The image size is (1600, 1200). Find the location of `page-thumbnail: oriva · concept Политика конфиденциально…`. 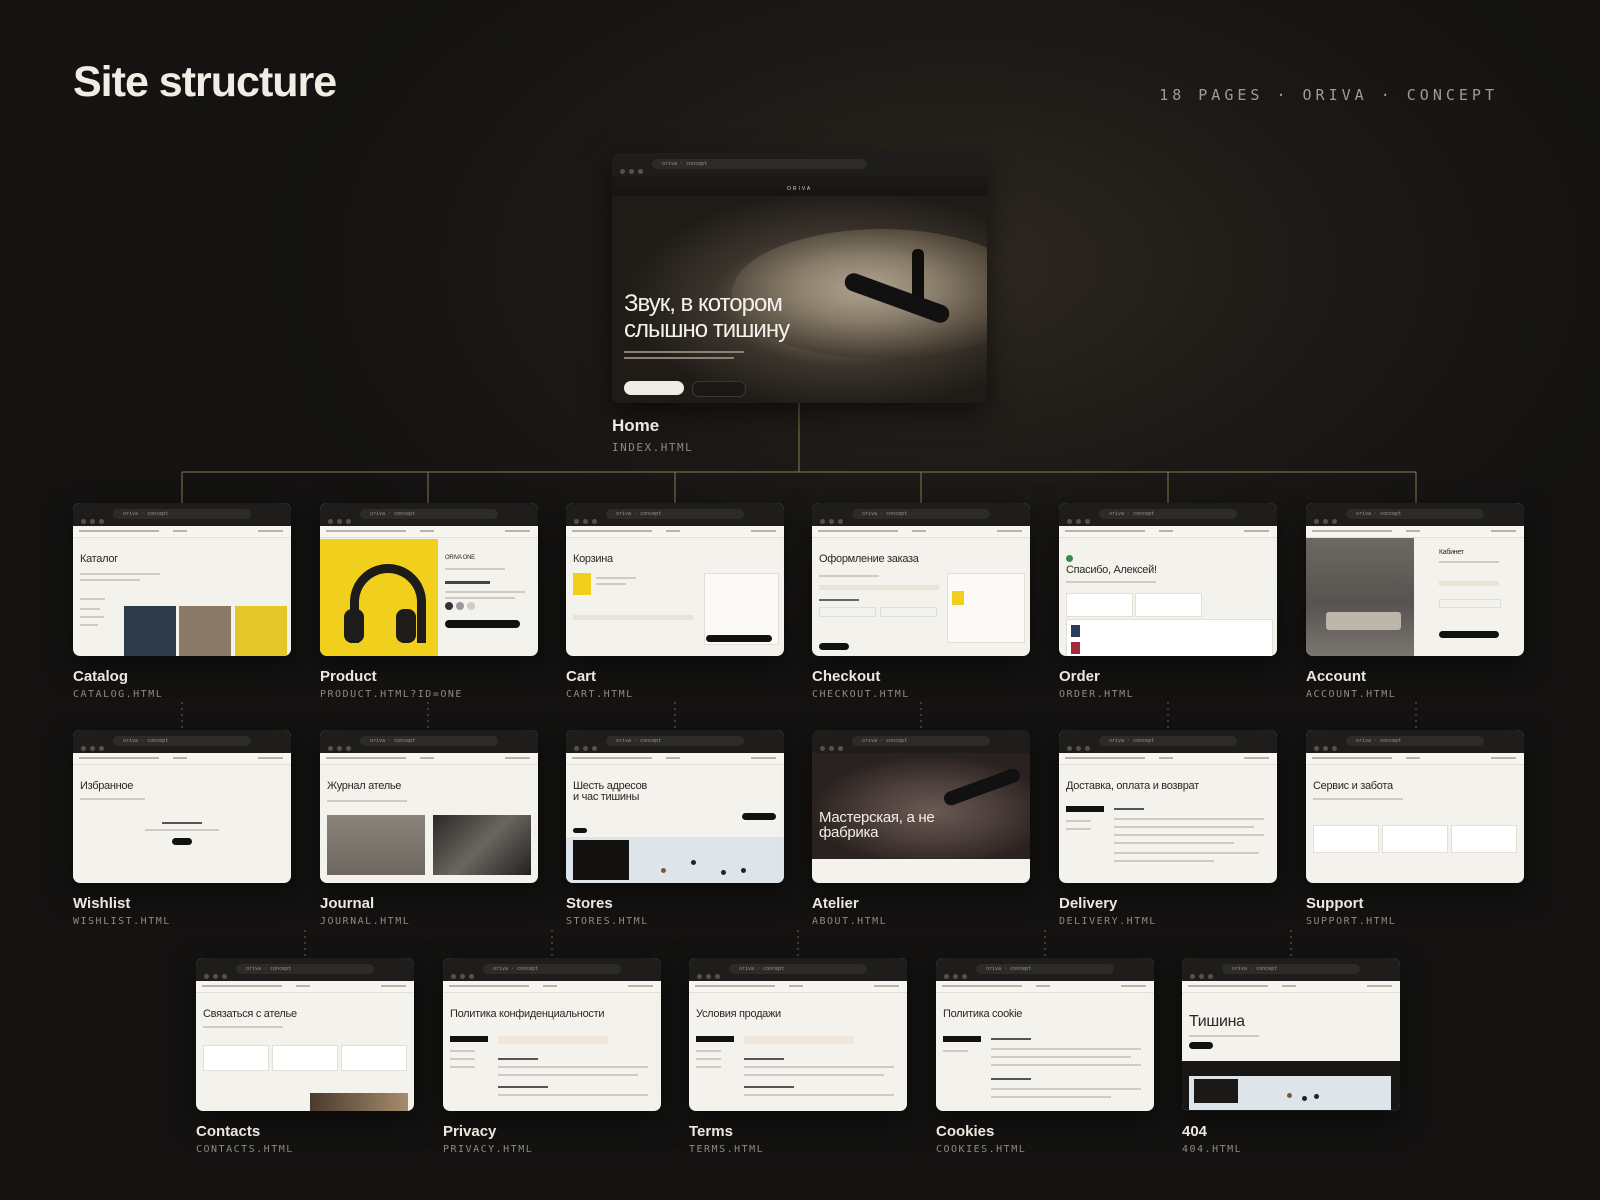

page-thumbnail: oriva · concept Политика конфиденциально… is located at coordinates (552, 1034).